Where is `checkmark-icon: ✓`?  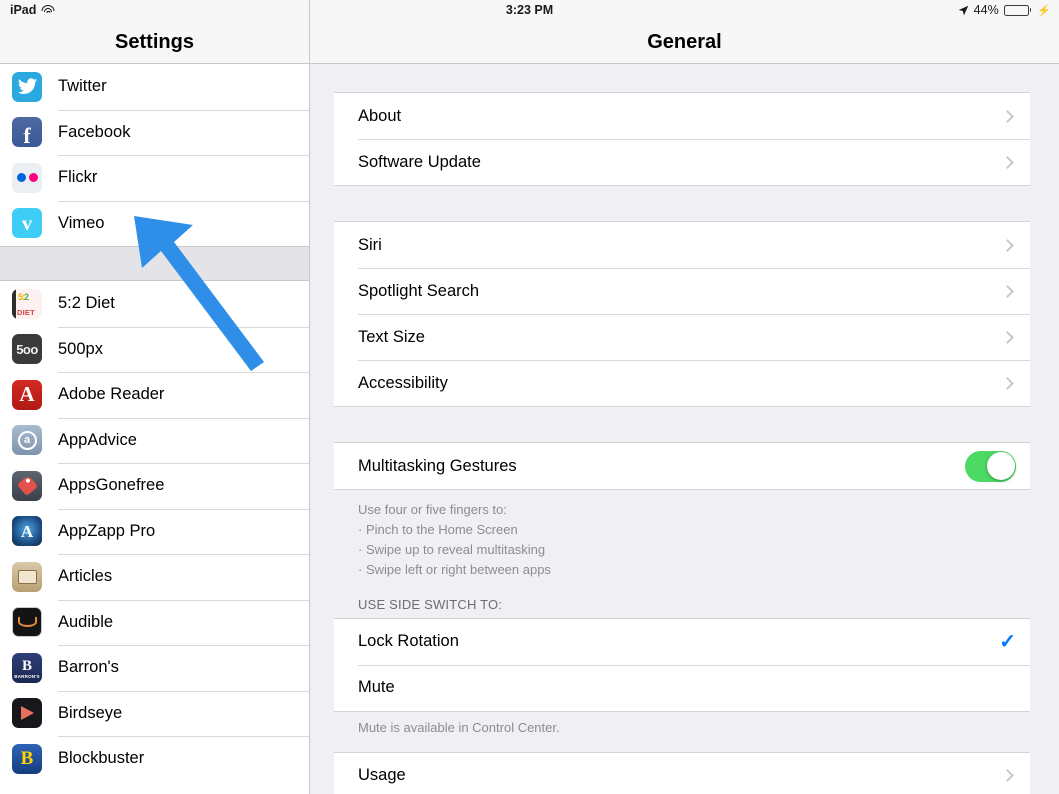
checkmark-icon: ✓ is located at coordinates (1007, 641).